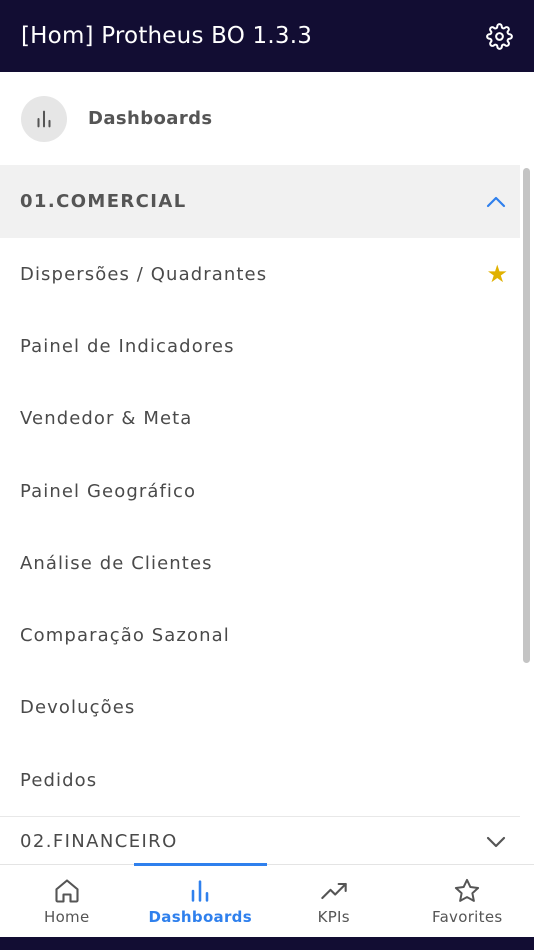 The height and width of the screenshot is (950, 534). I want to click on dashboards-avatar, so click(44, 118).